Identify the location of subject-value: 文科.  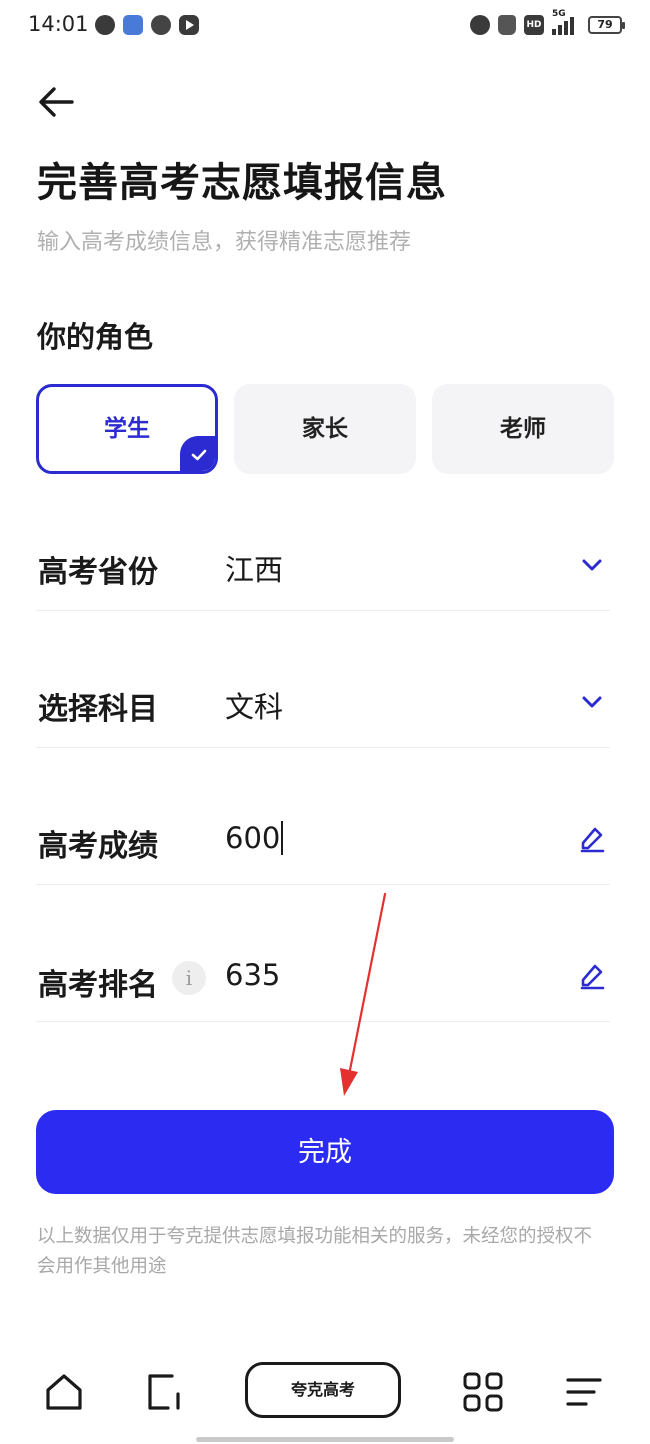
(254, 705).